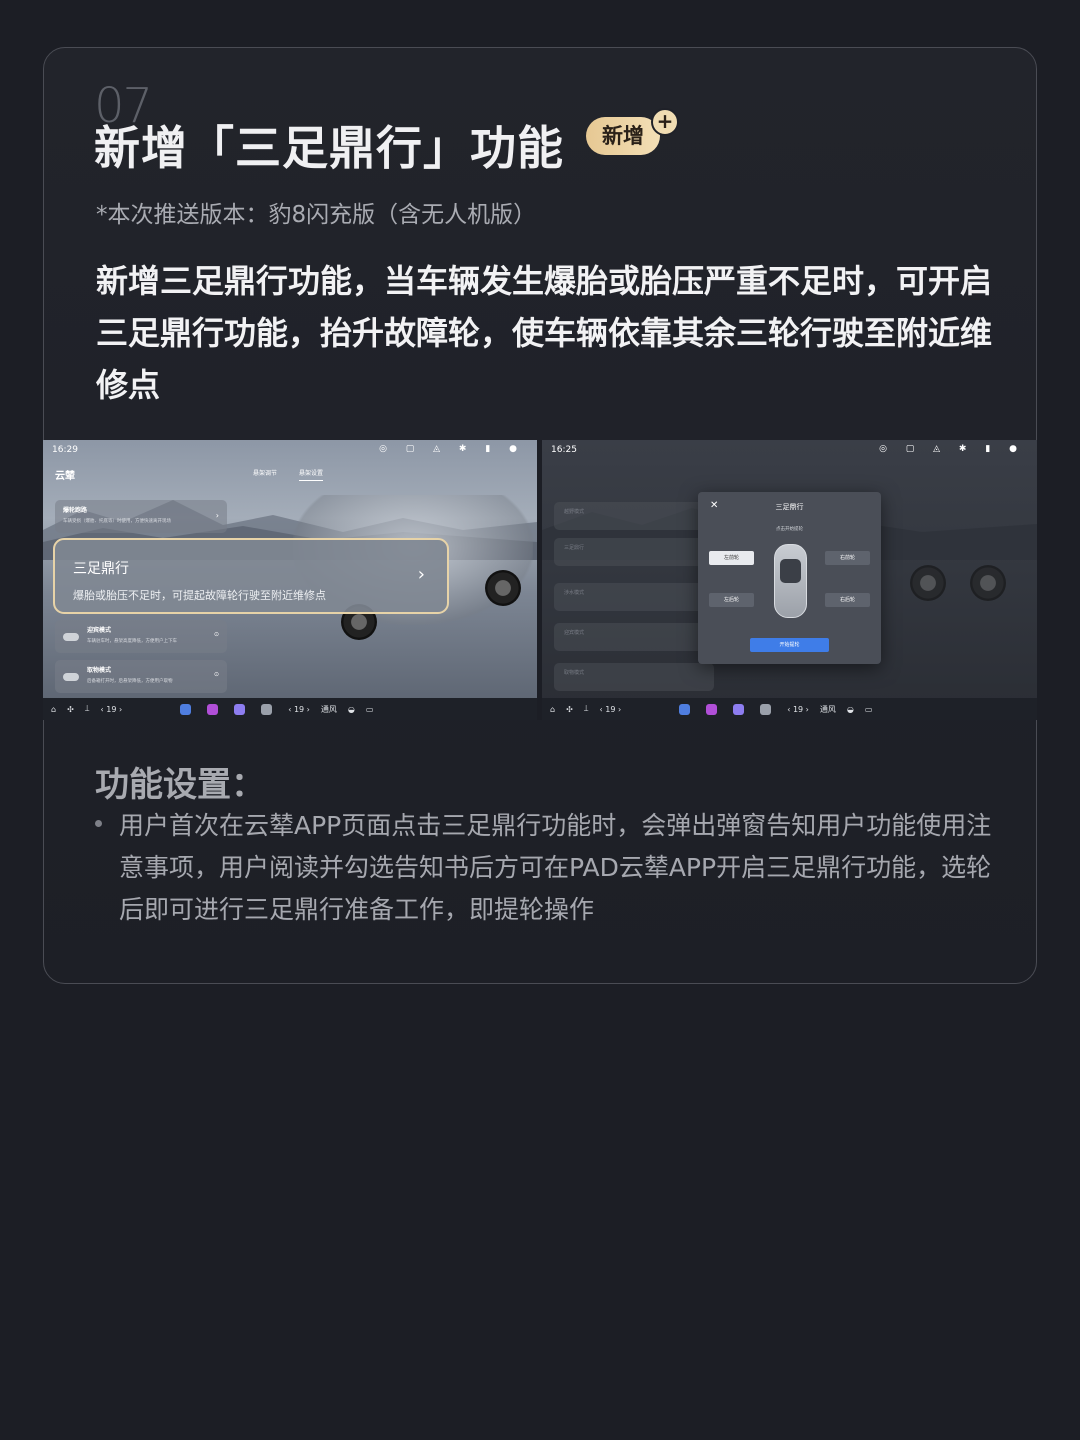 The image size is (1080, 1440). What do you see at coordinates (75, 510) in the screenshot?
I see `card-title: 爆轮跑路` at bounding box center [75, 510].